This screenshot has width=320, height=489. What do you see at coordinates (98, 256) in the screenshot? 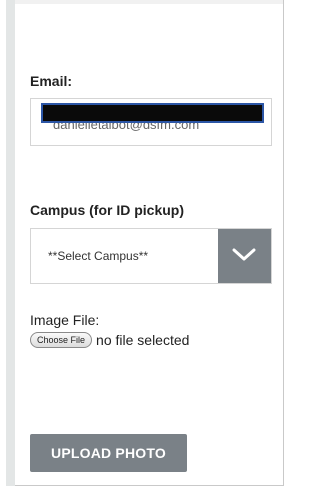
I see `campus-selected-value: **Select Campus**` at bounding box center [98, 256].